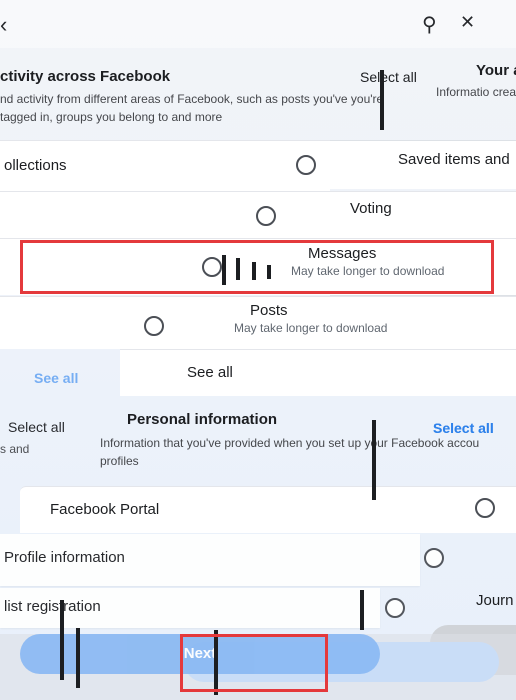  I want to click on facebook-portal-label: Facebook Portal, so click(105, 509).